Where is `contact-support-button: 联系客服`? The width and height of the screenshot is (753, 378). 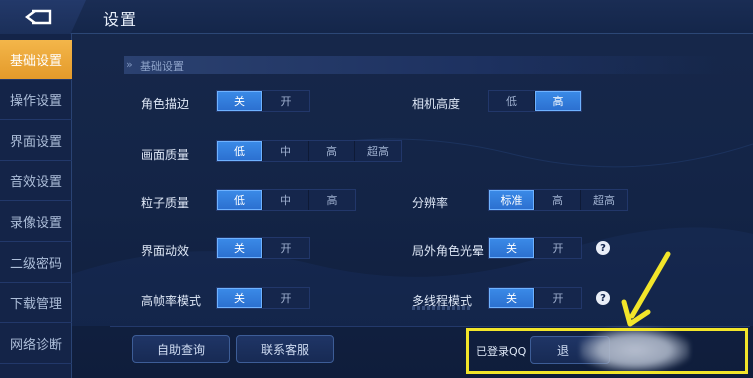 contact-support-button: 联系客服 is located at coordinates (285, 349).